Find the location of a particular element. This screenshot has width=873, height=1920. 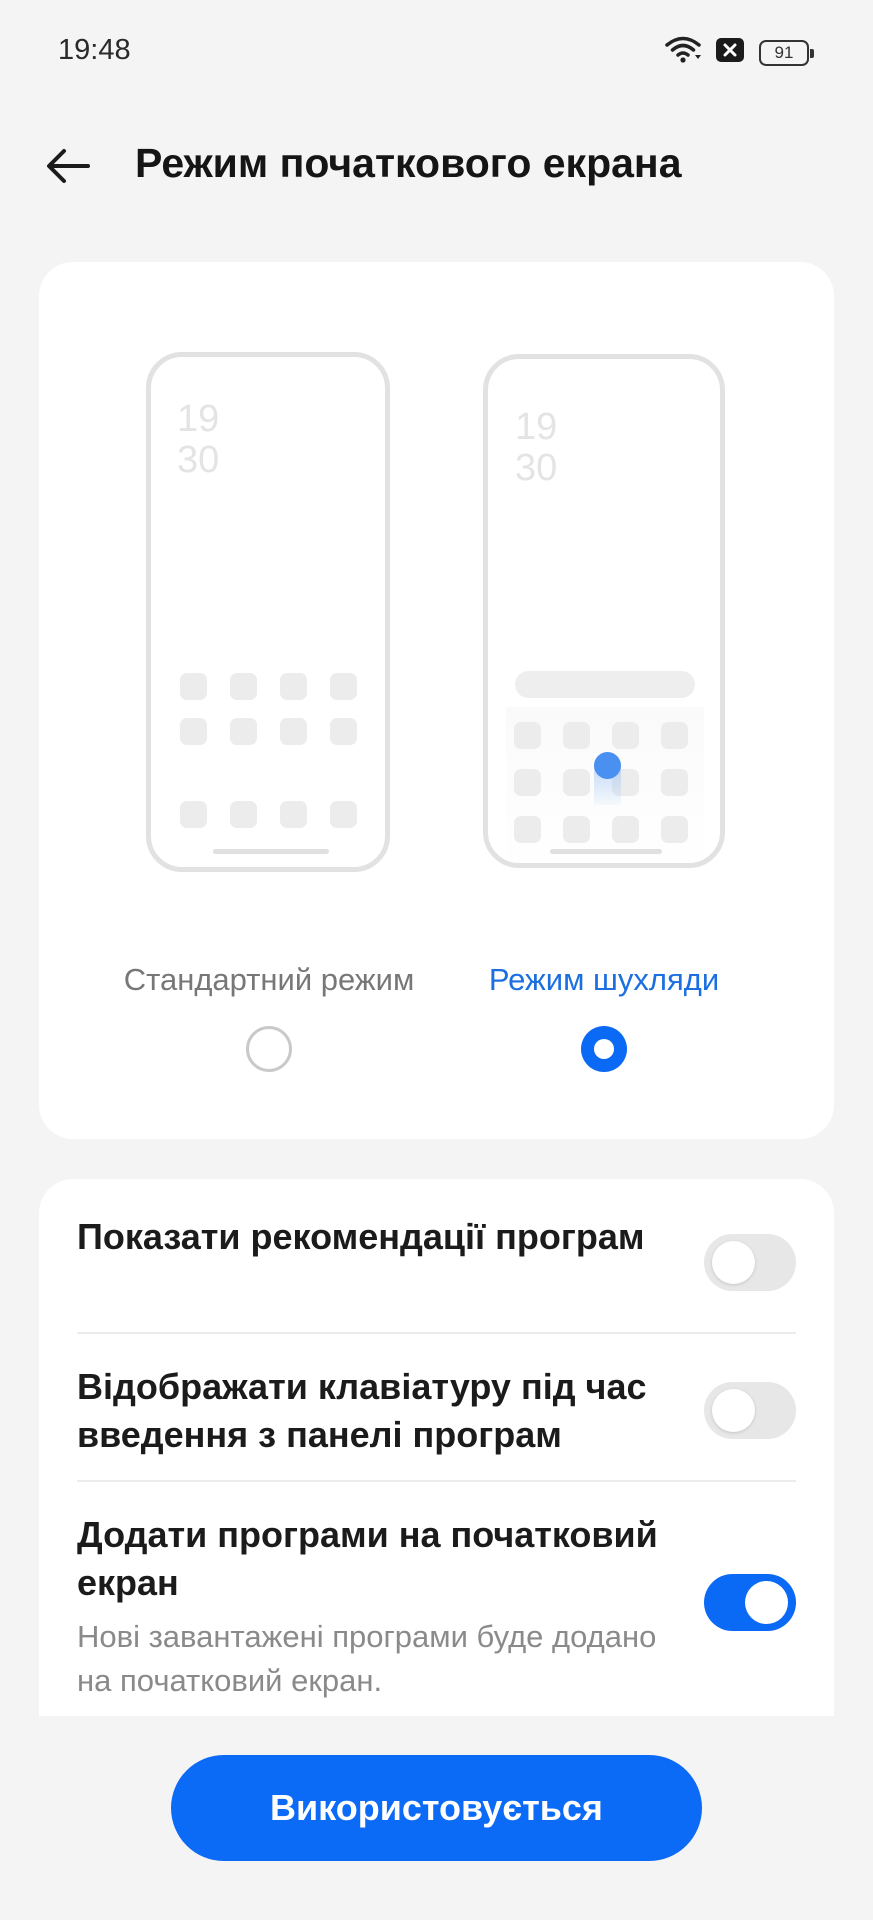

standard-mode-label: Стандартний режим is located at coordinates (269, 980).